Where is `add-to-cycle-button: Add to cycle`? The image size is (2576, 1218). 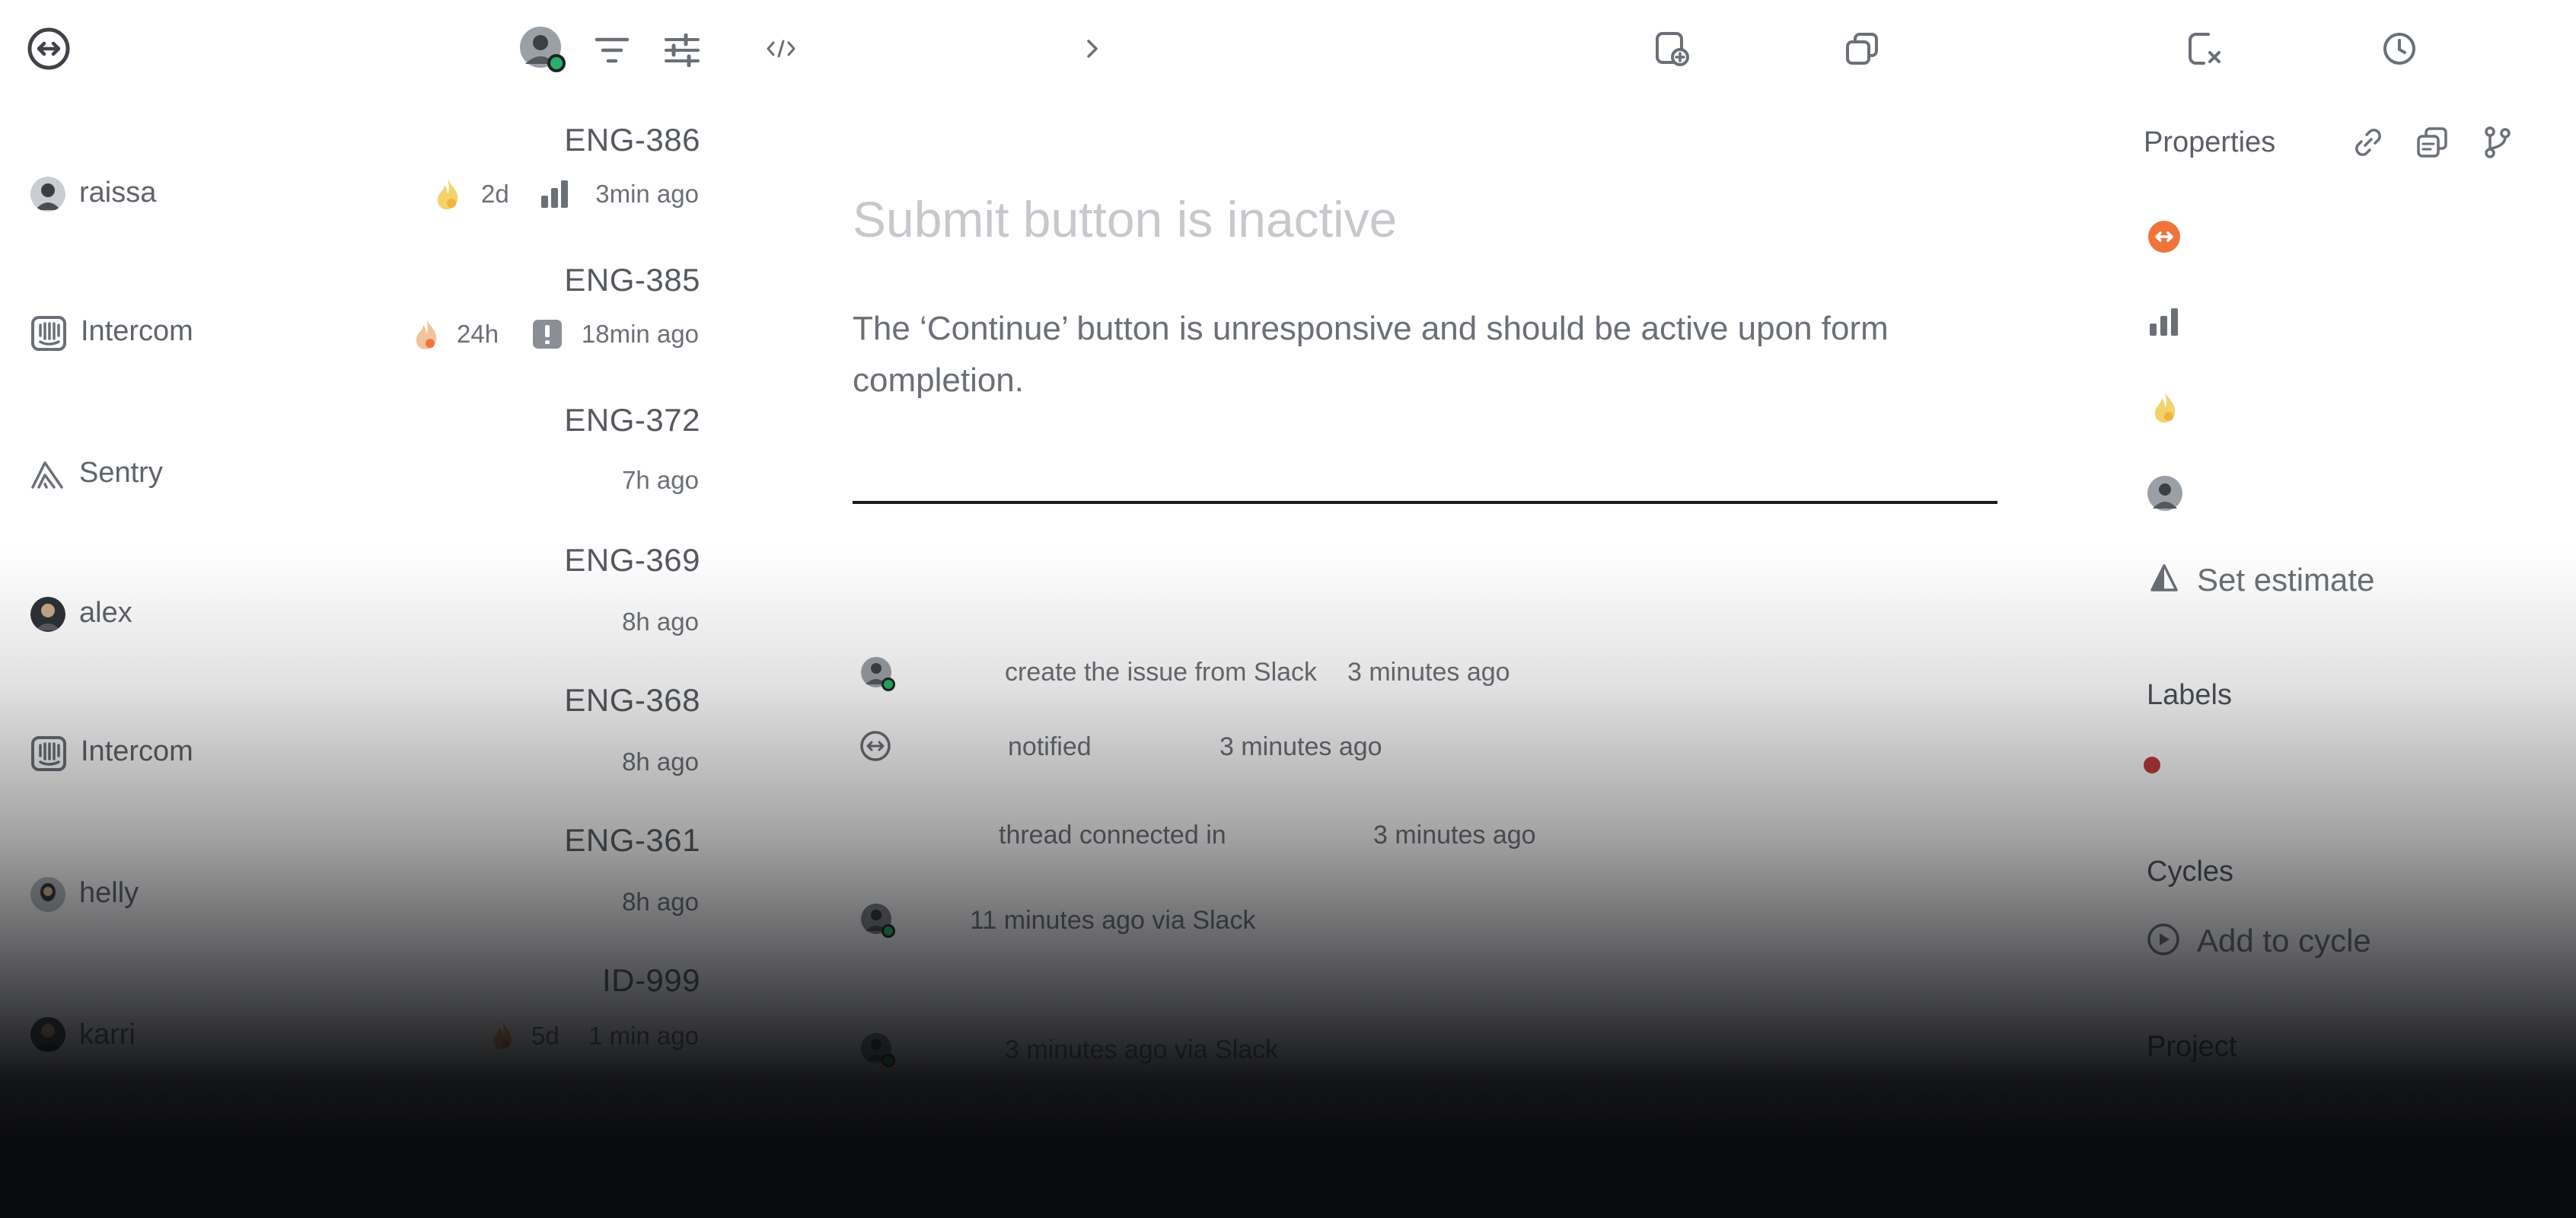
add-to-cycle-button: Add to cycle is located at coordinates (2284, 941).